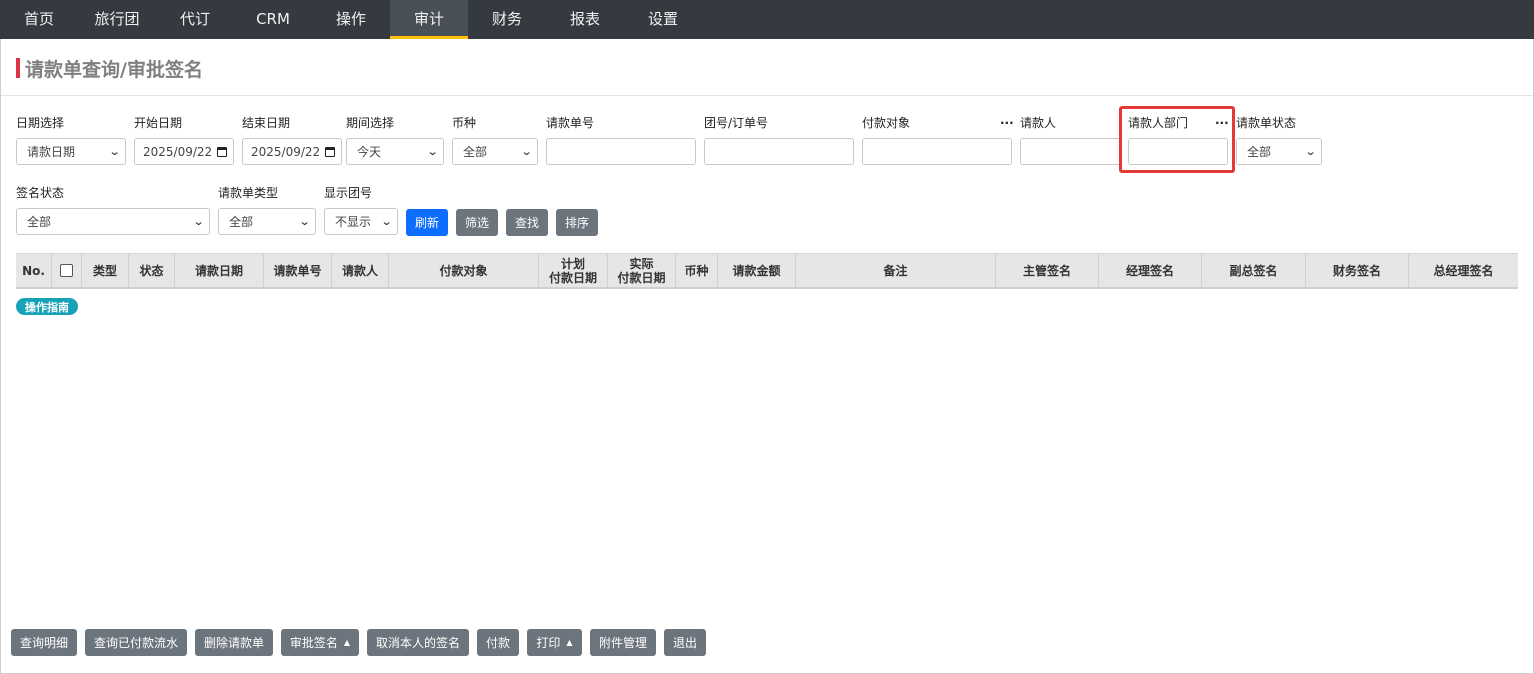 The width and height of the screenshot is (1534, 674). I want to click on query-detail-button: 查询明细, so click(44, 642).